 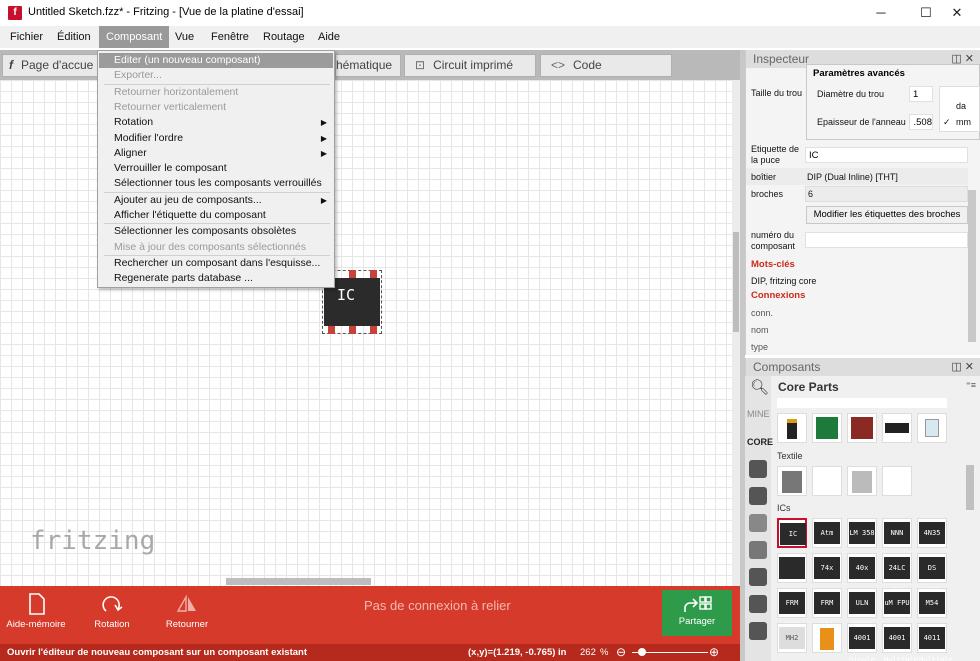 I want to click on menu-edition: Édition, so click(x=74, y=37).